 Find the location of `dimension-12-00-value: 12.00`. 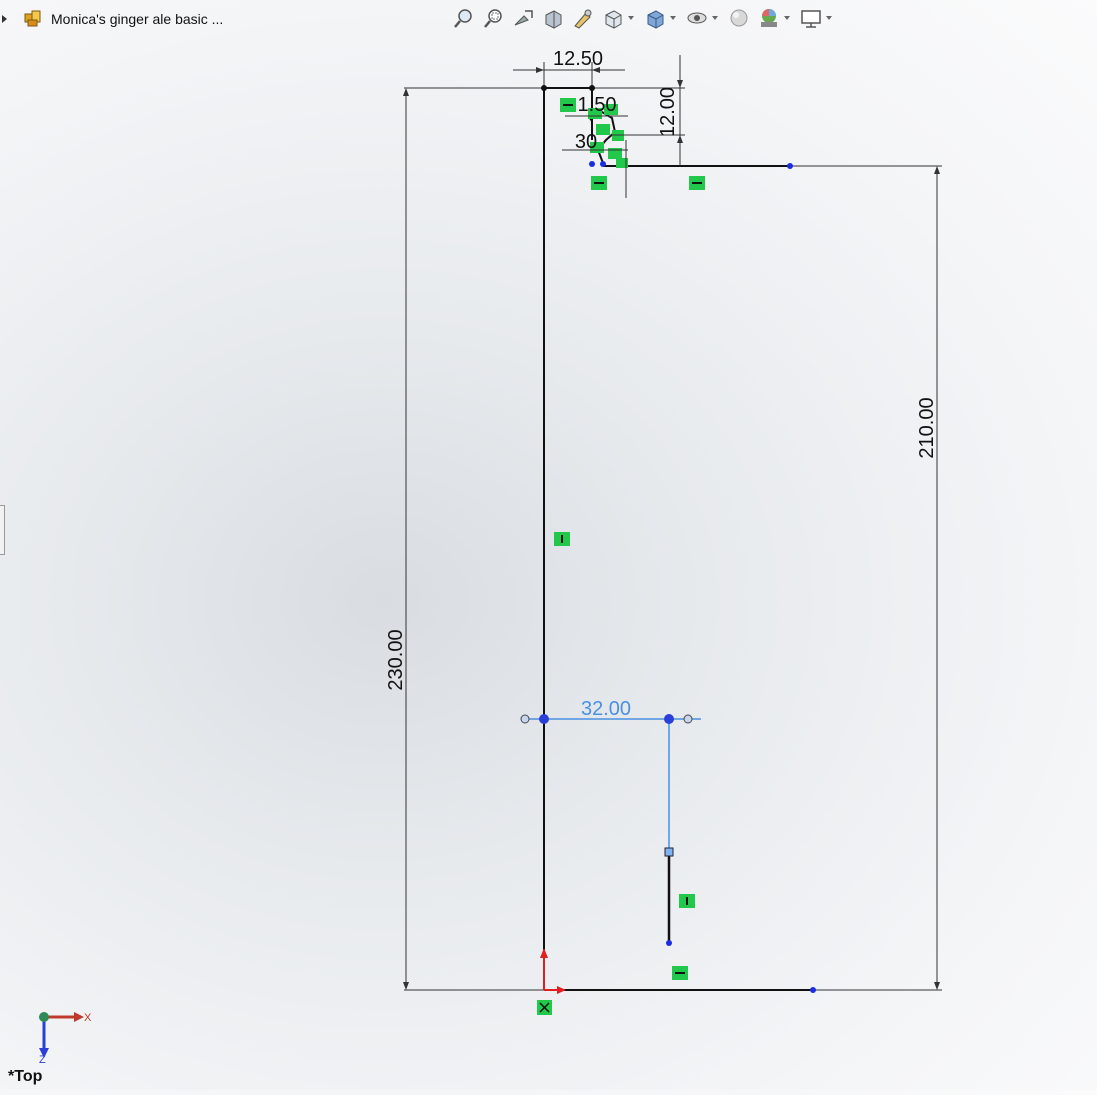

dimension-12-00-value: 12.00 is located at coordinates (668, 112).